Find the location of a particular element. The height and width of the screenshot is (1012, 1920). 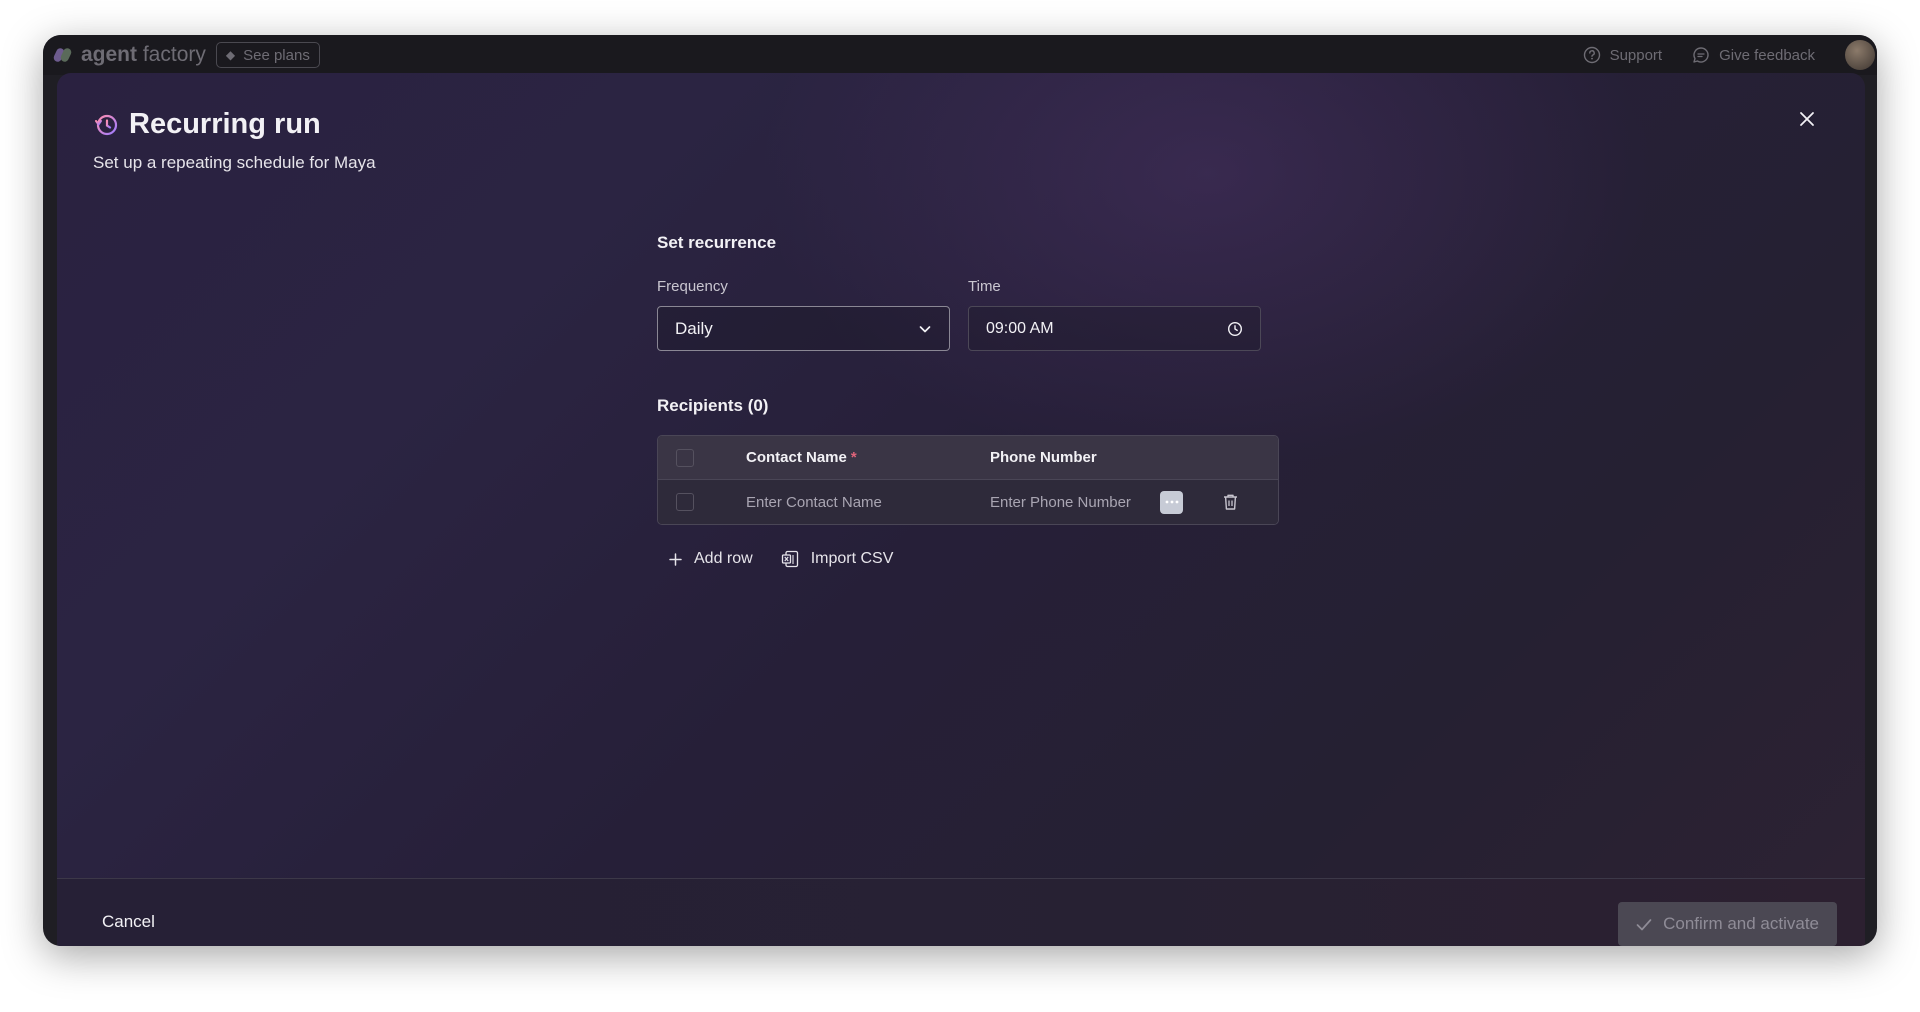

chevron-down-icon is located at coordinates (925, 328).